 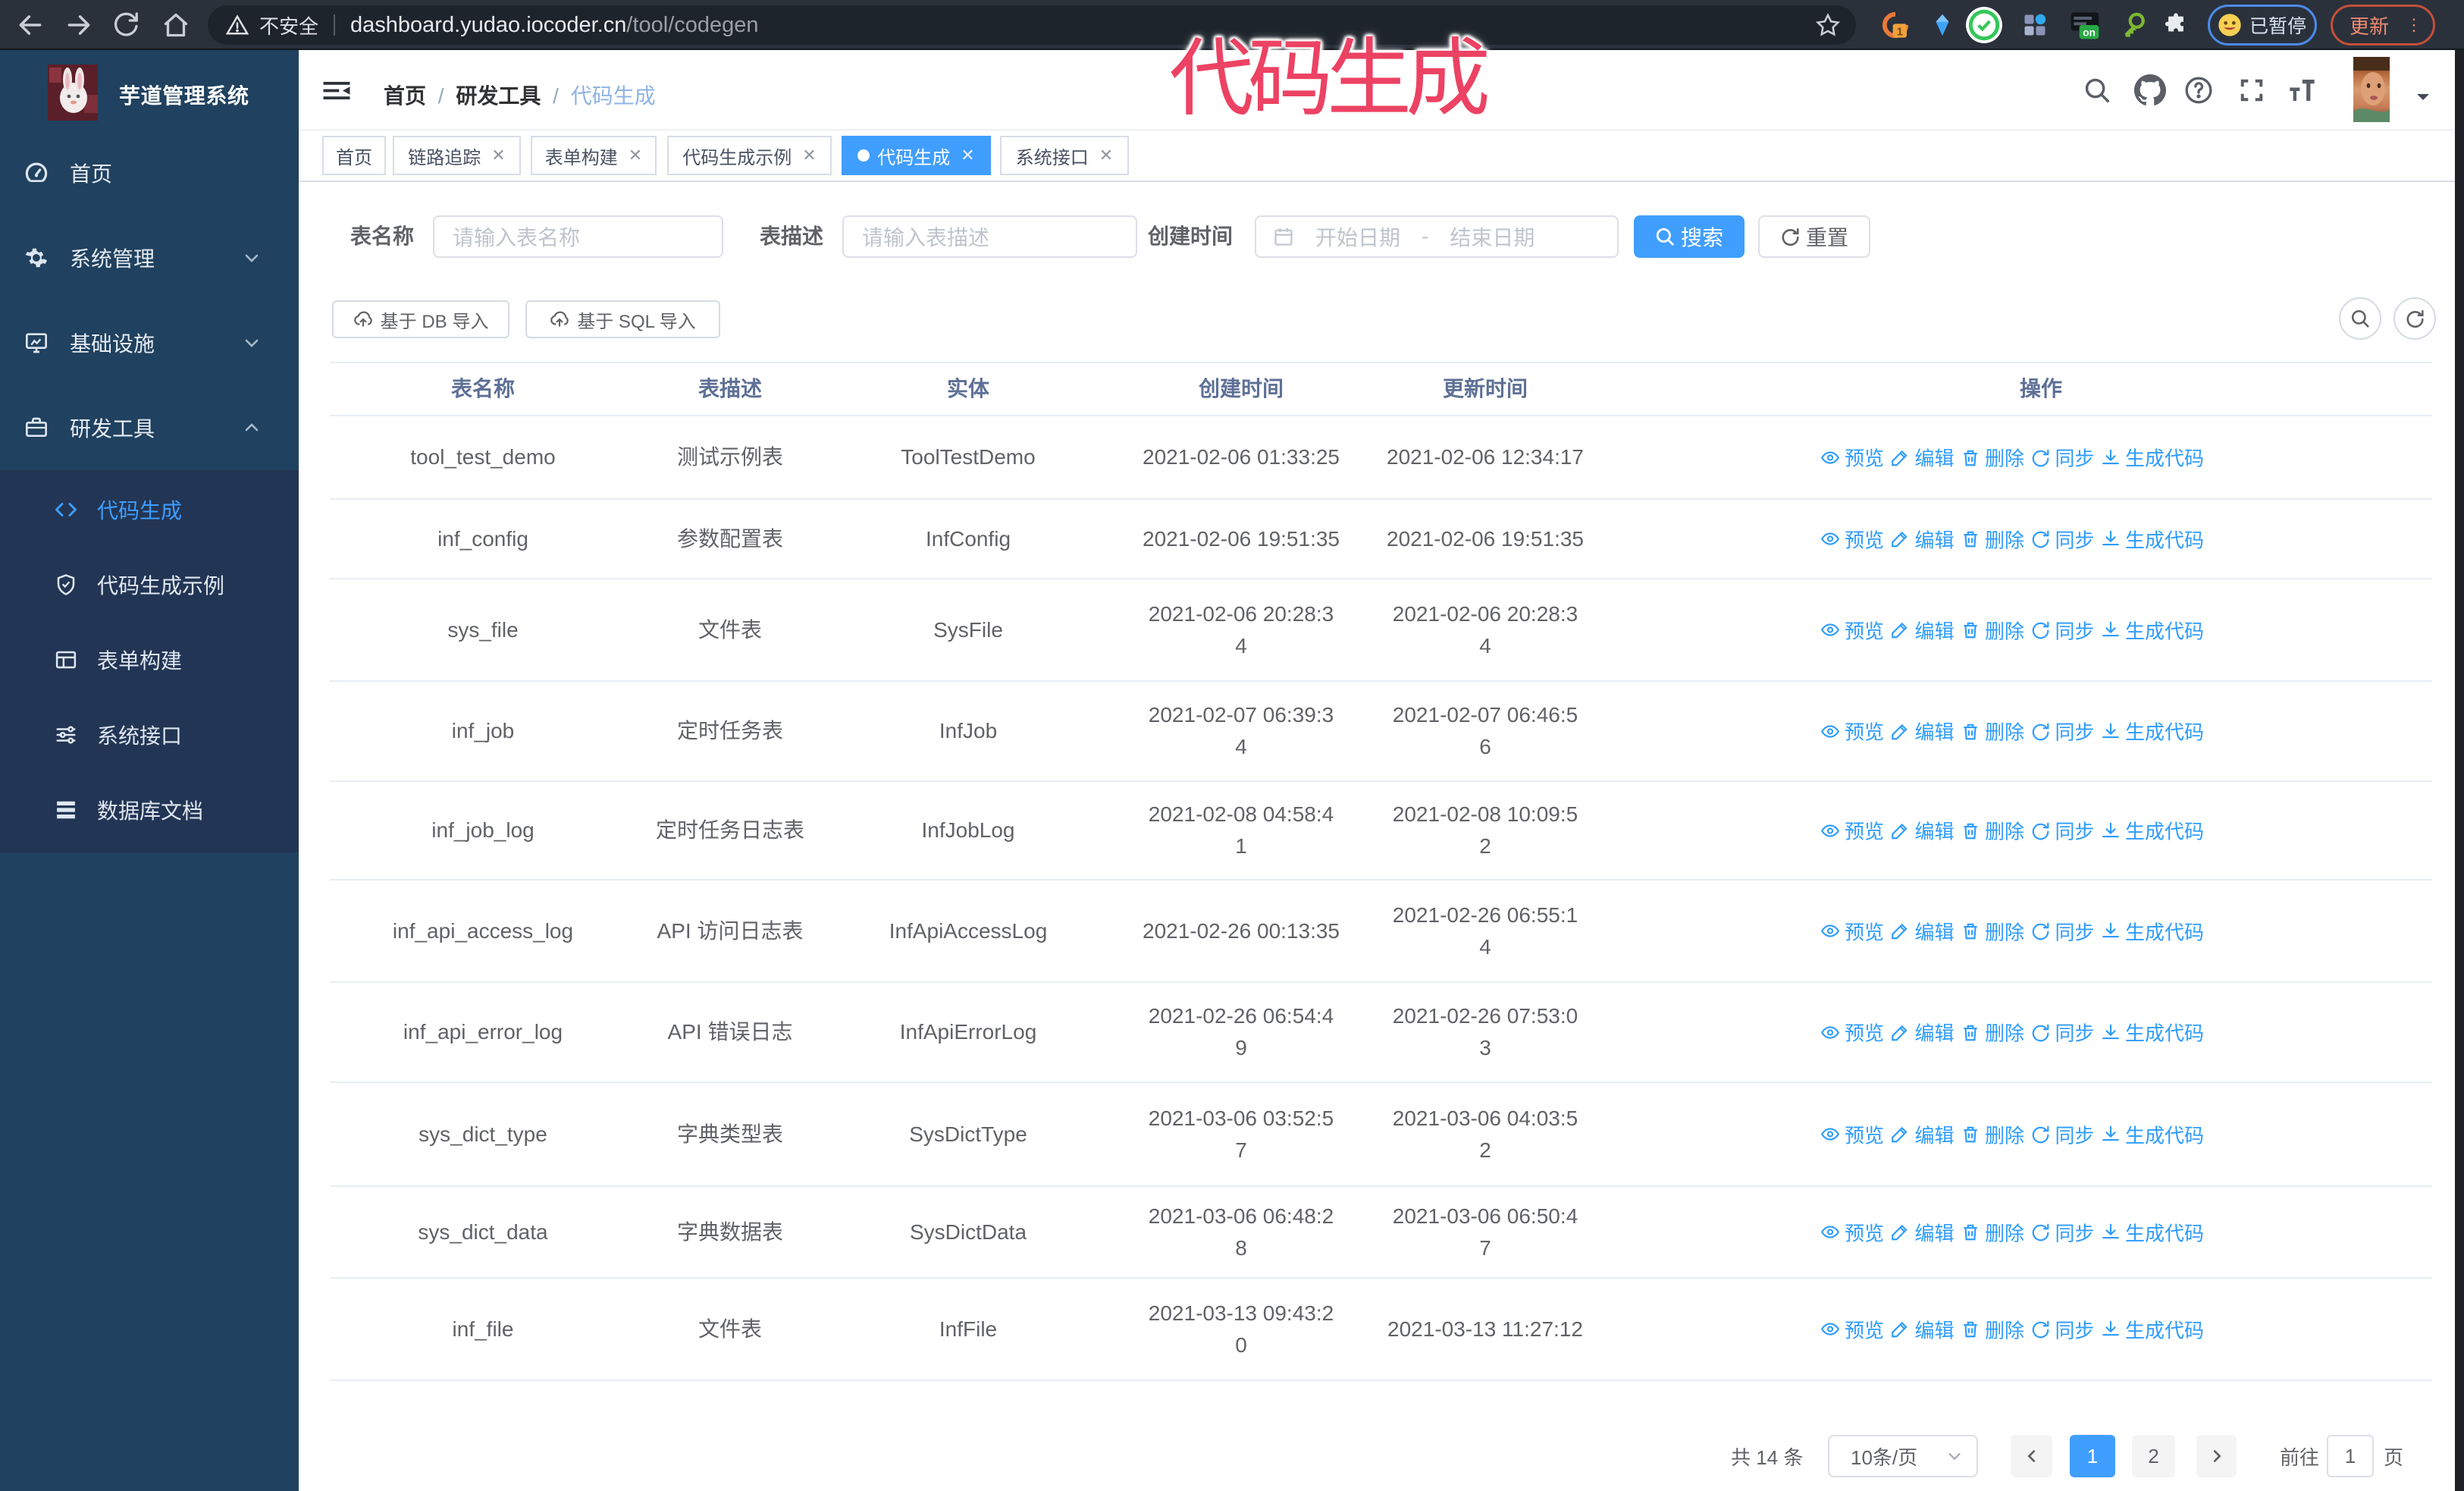 I want to click on svg-text: 1, so click(x=1900, y=31).